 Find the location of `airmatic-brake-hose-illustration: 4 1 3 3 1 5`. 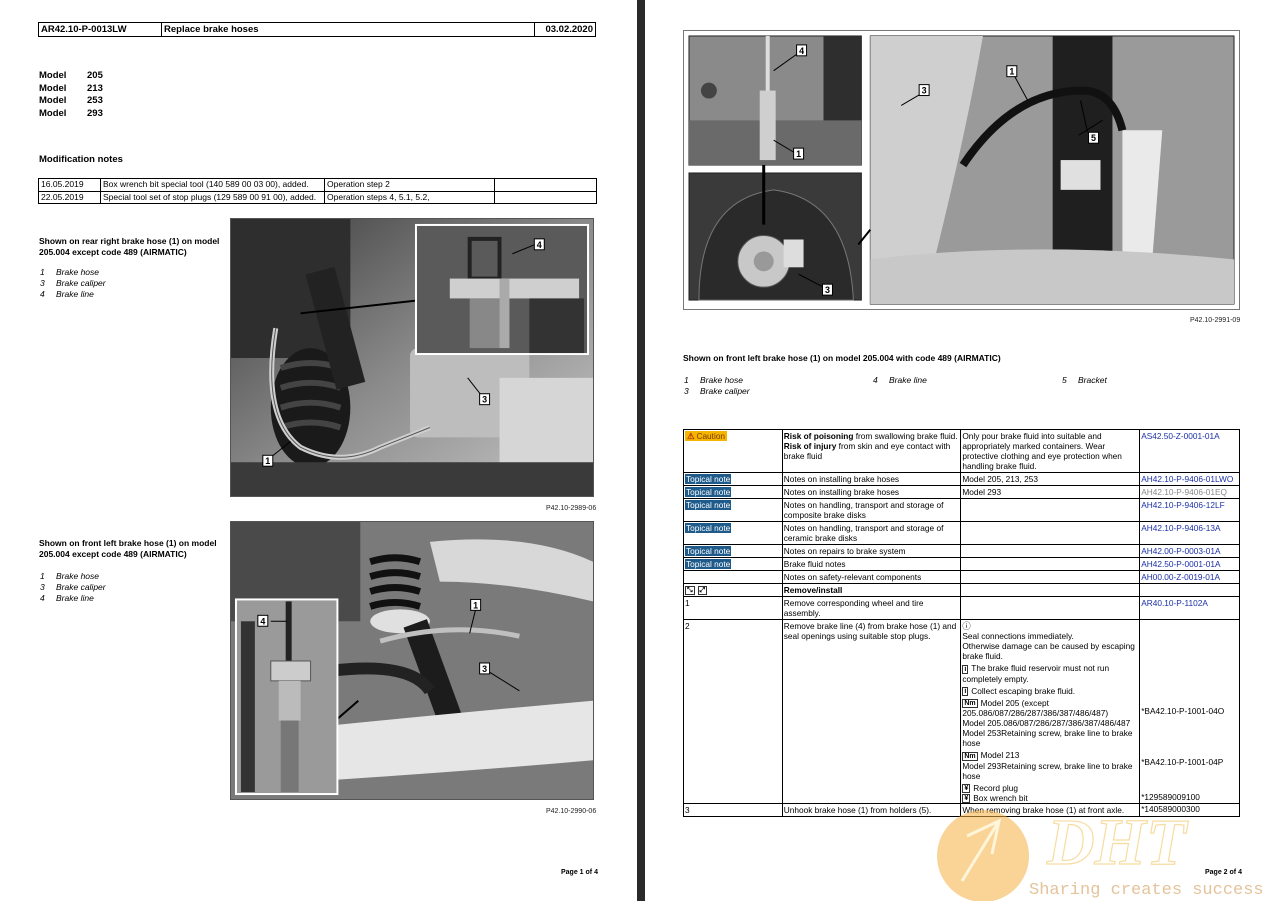

airmatic-brake-hose-illustration: 4 1 3 3 1 5 is located at coordinates (961, 170).